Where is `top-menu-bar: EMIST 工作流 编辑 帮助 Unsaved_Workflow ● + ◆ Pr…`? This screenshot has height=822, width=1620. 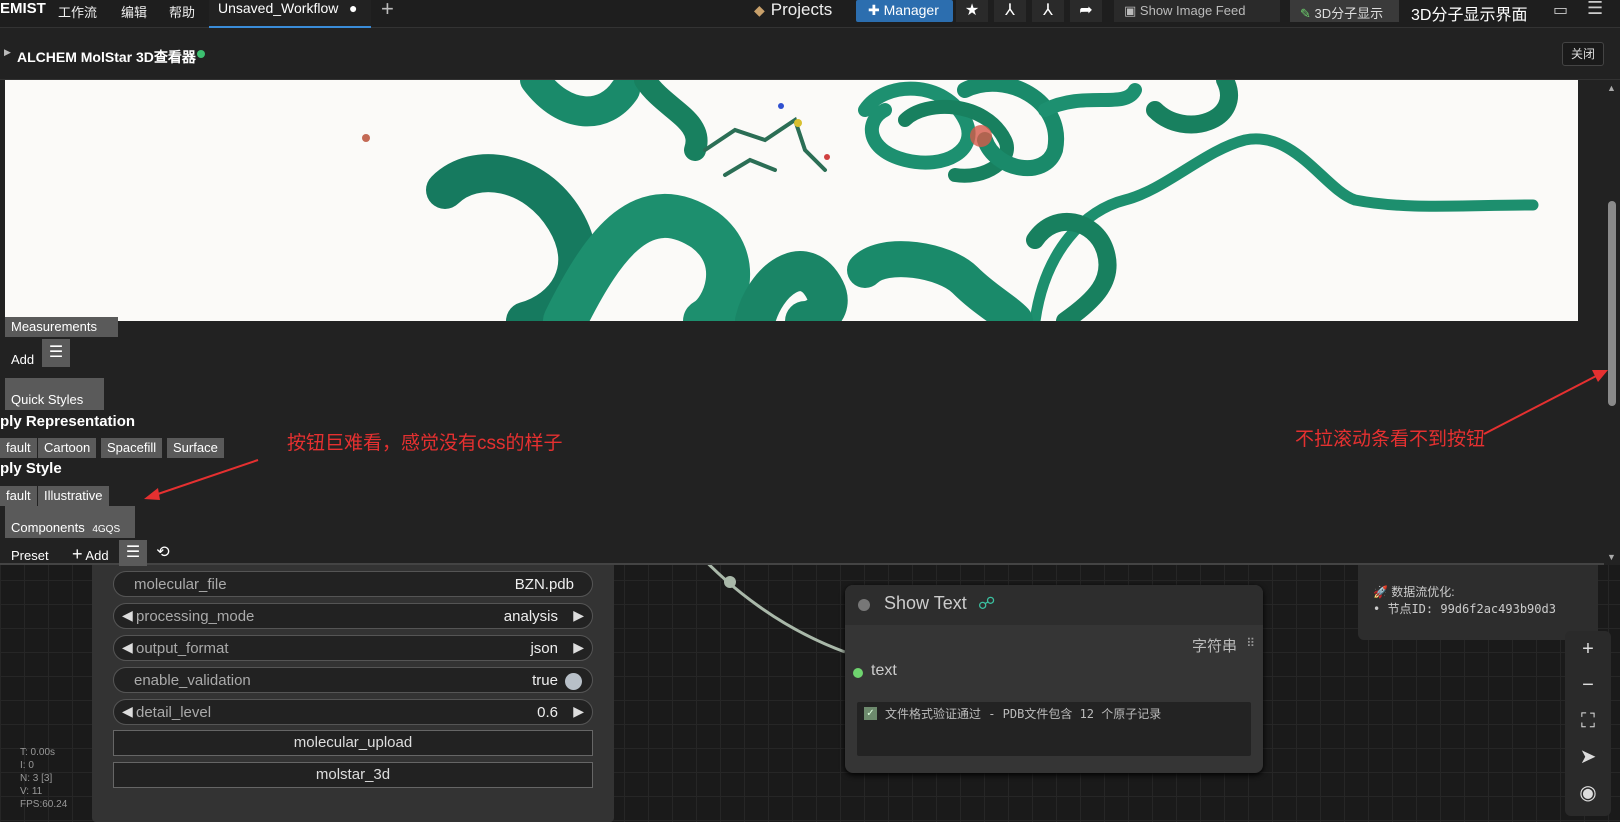
top-menu-bar: EMIST 工作流 编辑 帮助 Unsaved_Workflow ● + ◆ Pr… is located at coordinates (810, 14).